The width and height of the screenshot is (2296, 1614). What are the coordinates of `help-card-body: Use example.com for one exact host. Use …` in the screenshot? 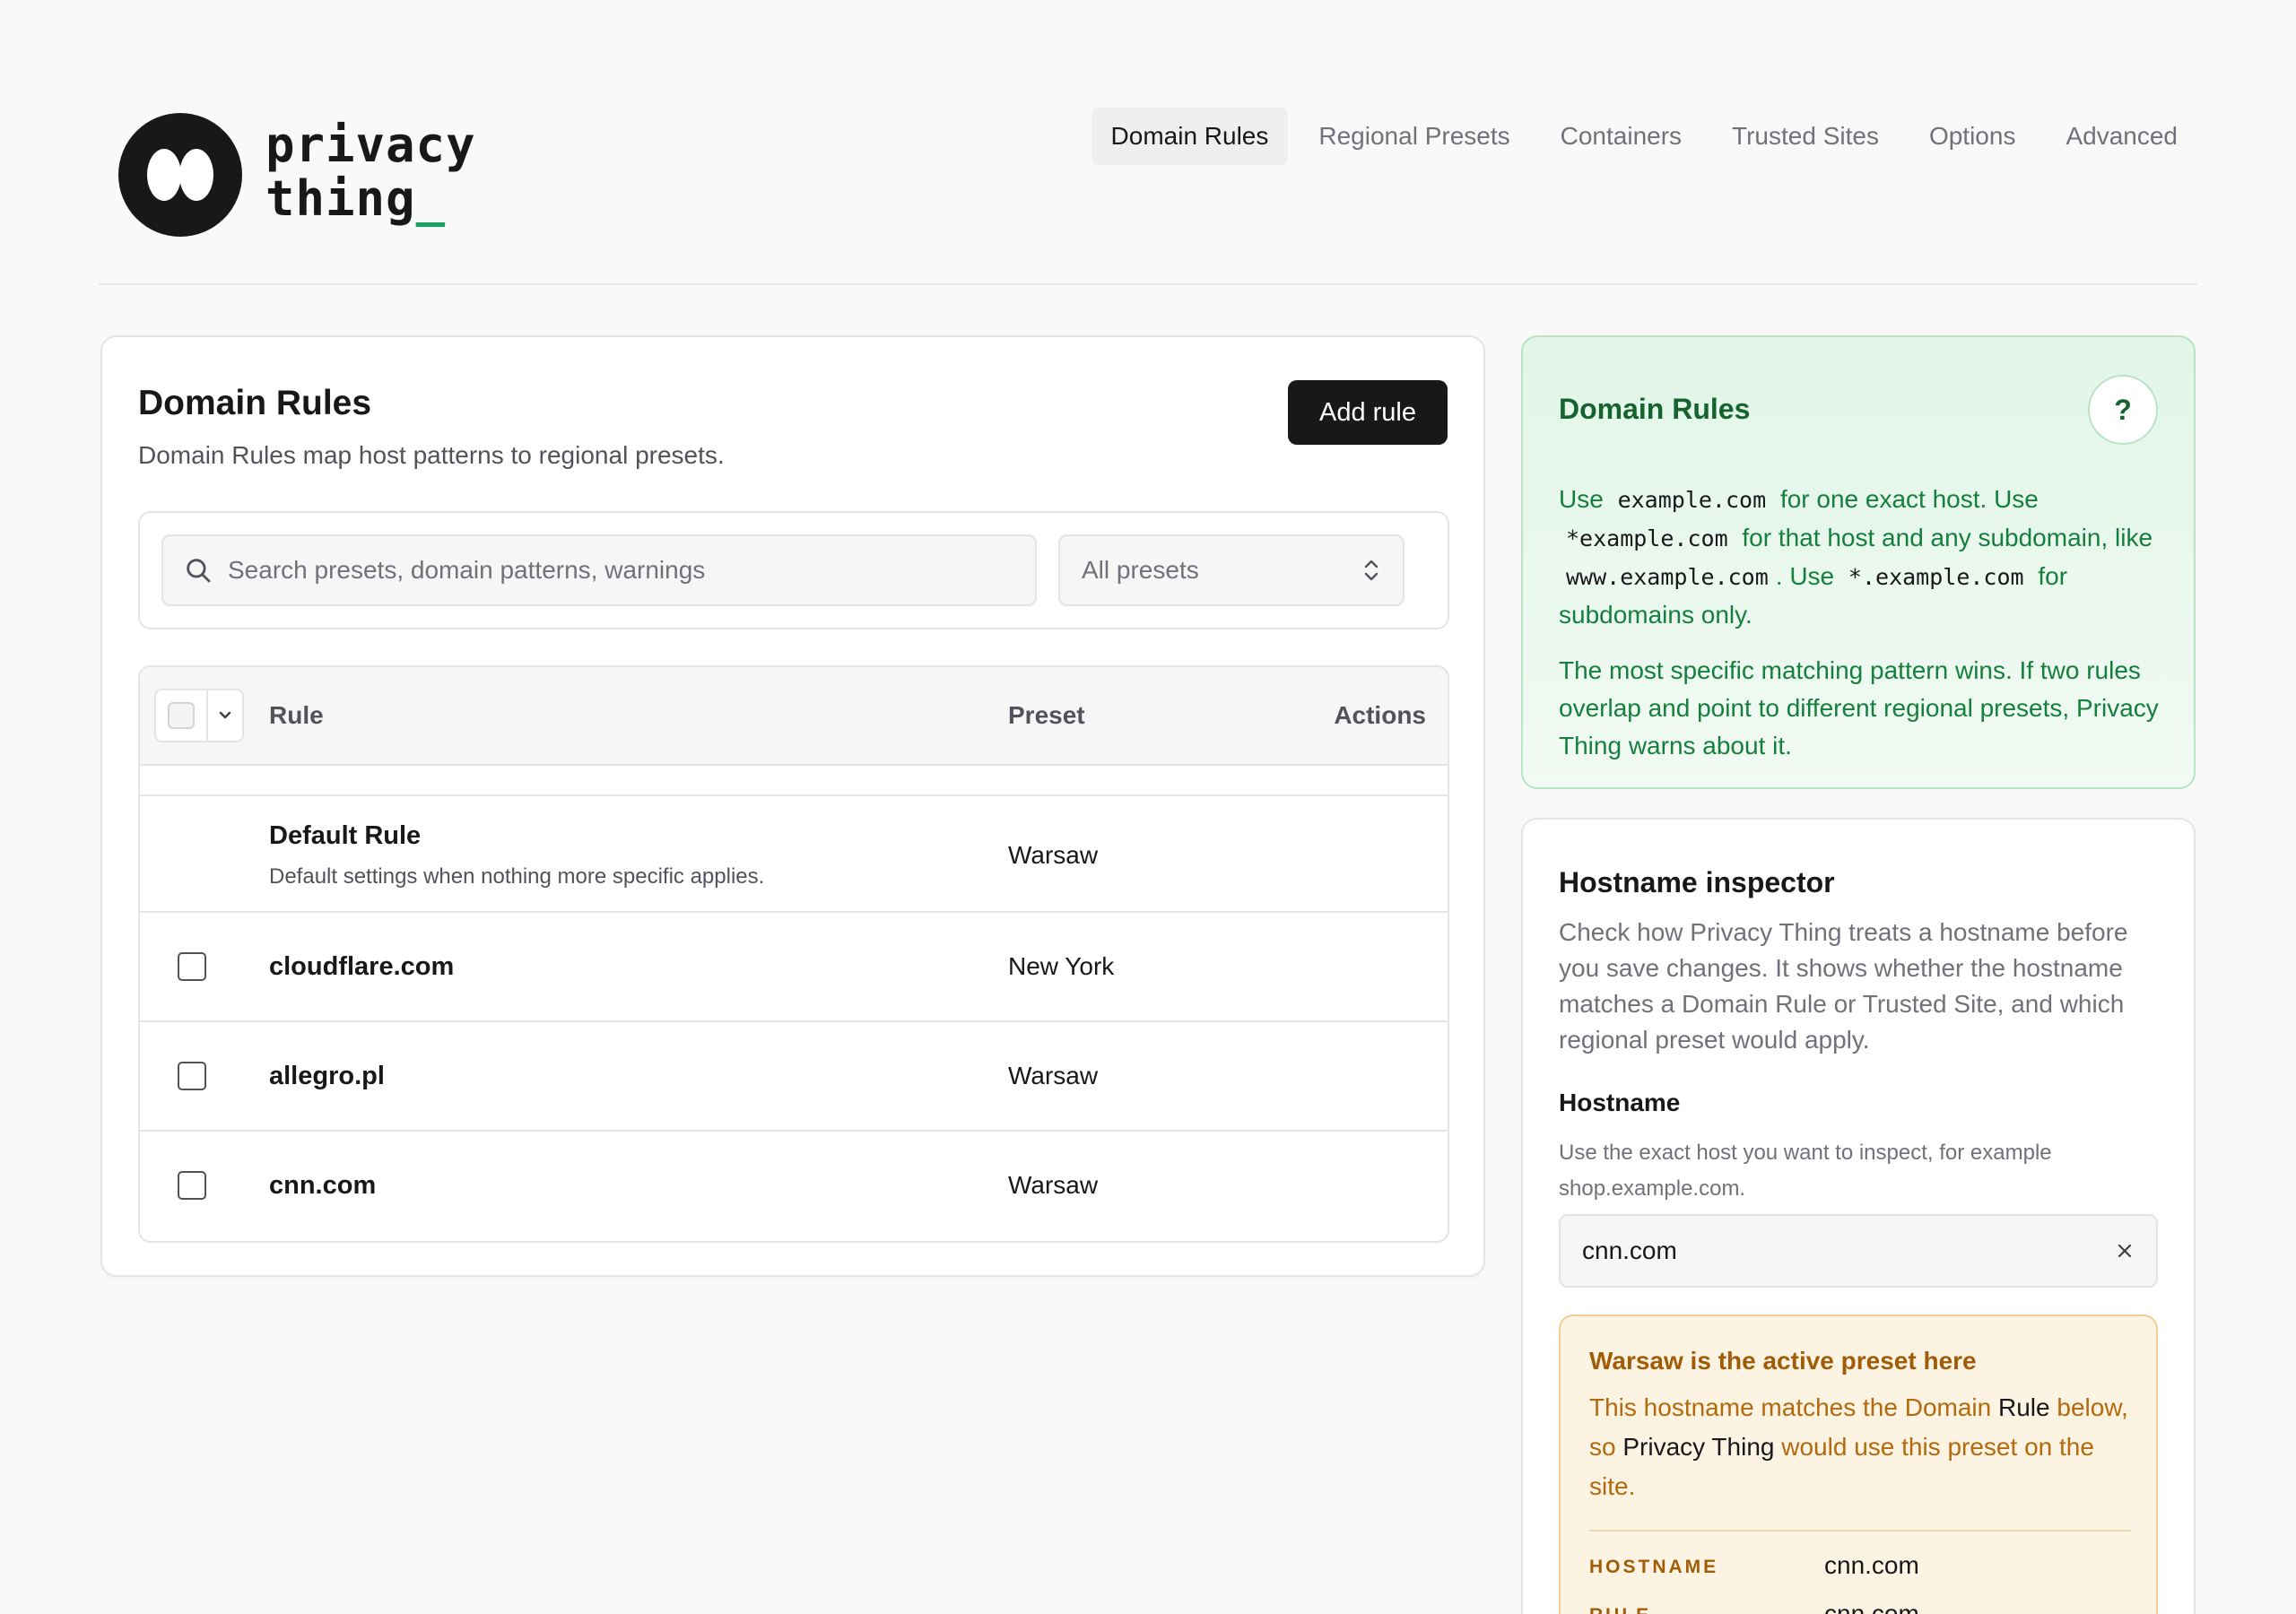 It's located at (1864, 632).